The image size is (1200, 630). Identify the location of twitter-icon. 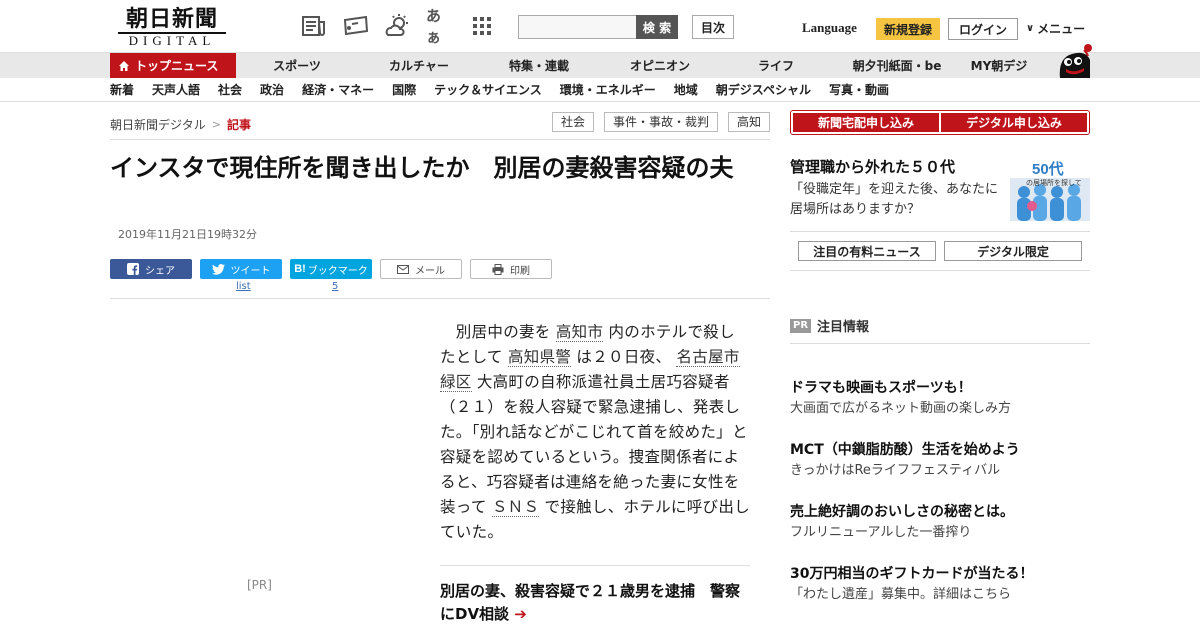
(218, 269).